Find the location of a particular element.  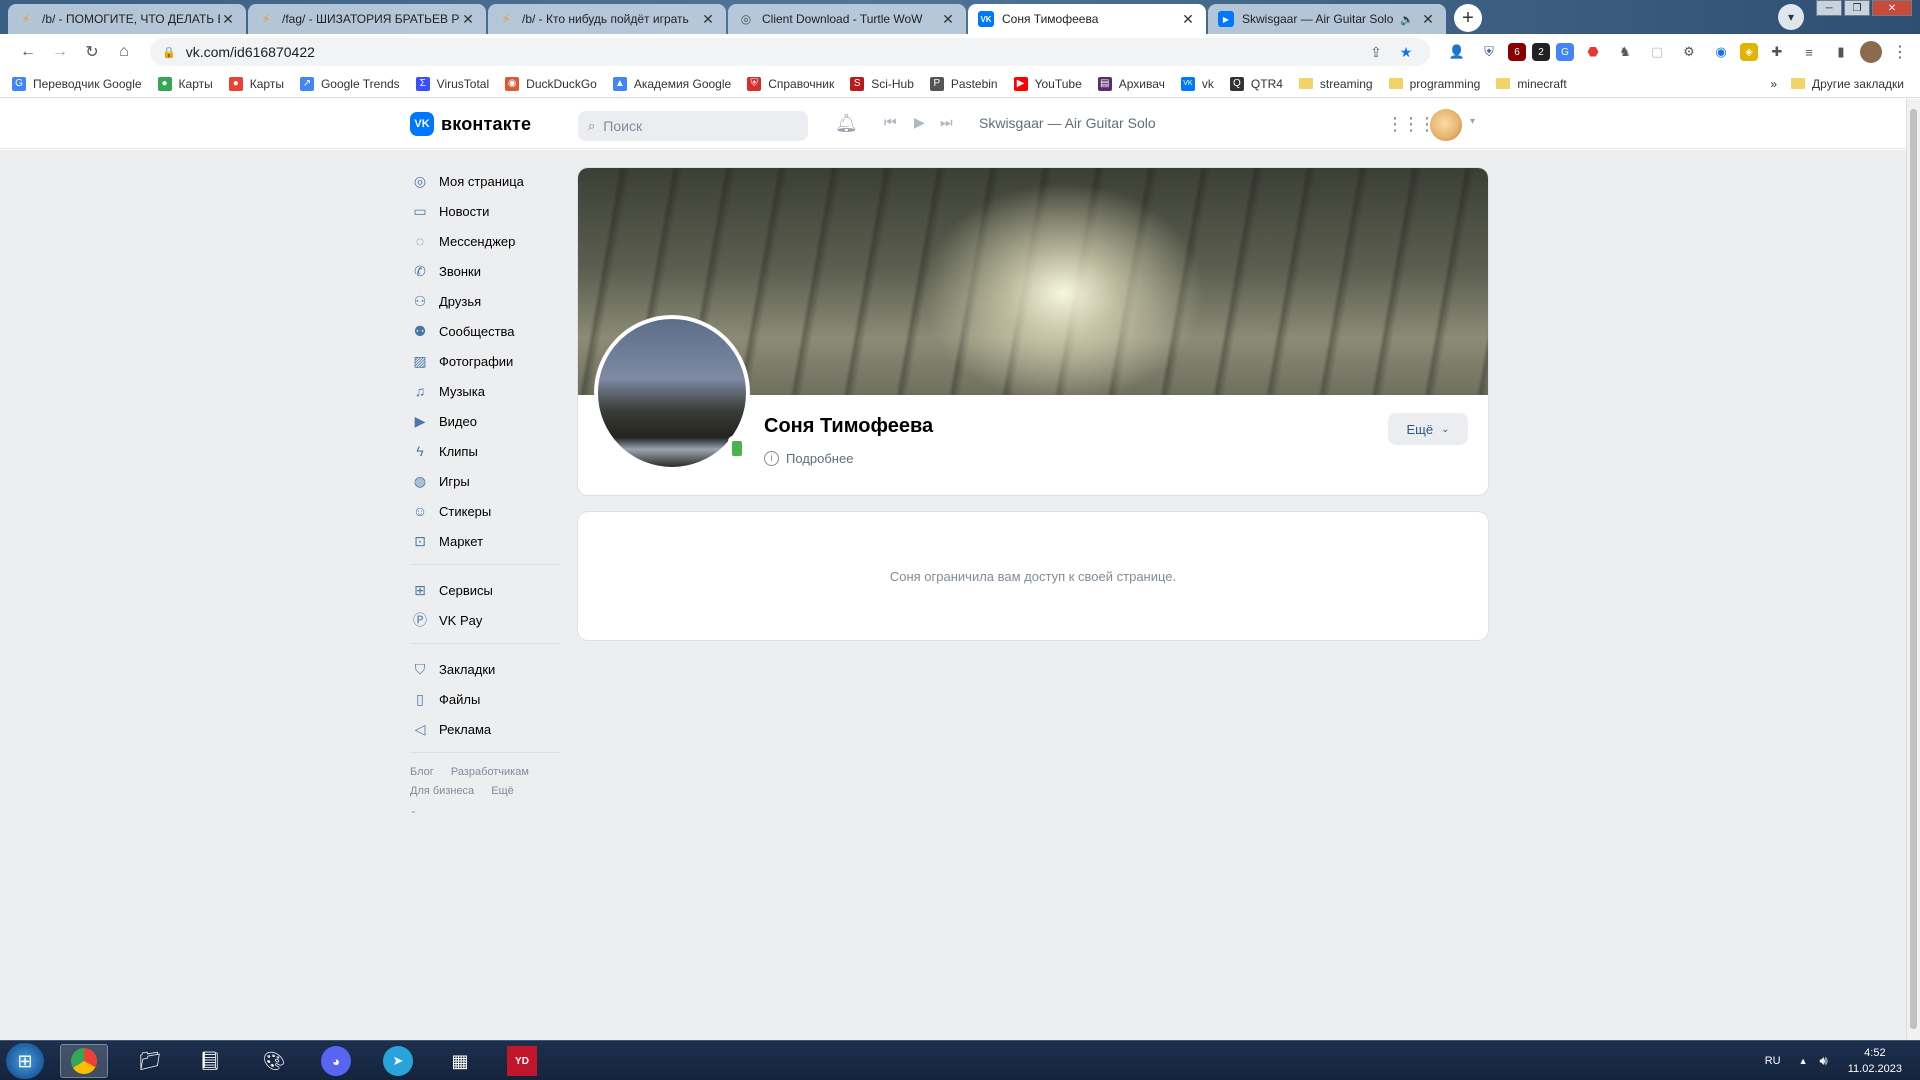

sidebar-item: ◍ Игры is located at coordinates (485, 481).